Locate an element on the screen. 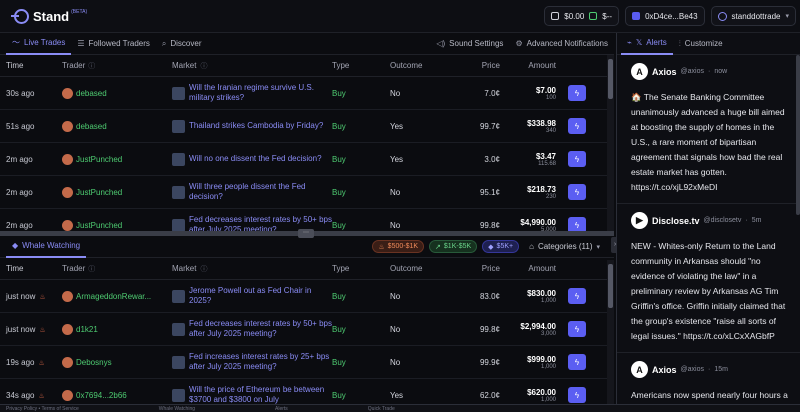 The height and width of the screenshot is (412, 800). advanced-notifications-button: ⚙ Advanced Notifications is located at coordinates (561, 44).